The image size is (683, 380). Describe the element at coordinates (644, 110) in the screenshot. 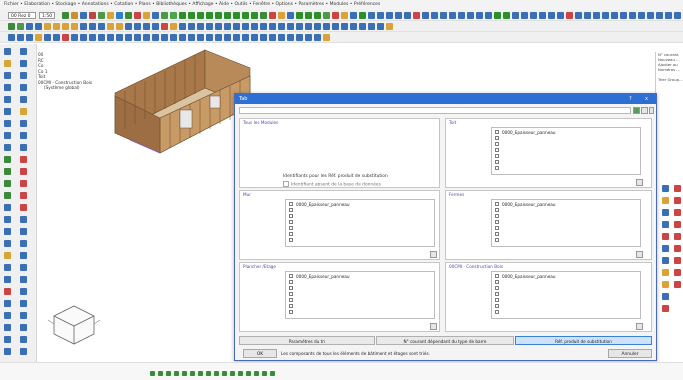

I see `filter-icon` at that location.